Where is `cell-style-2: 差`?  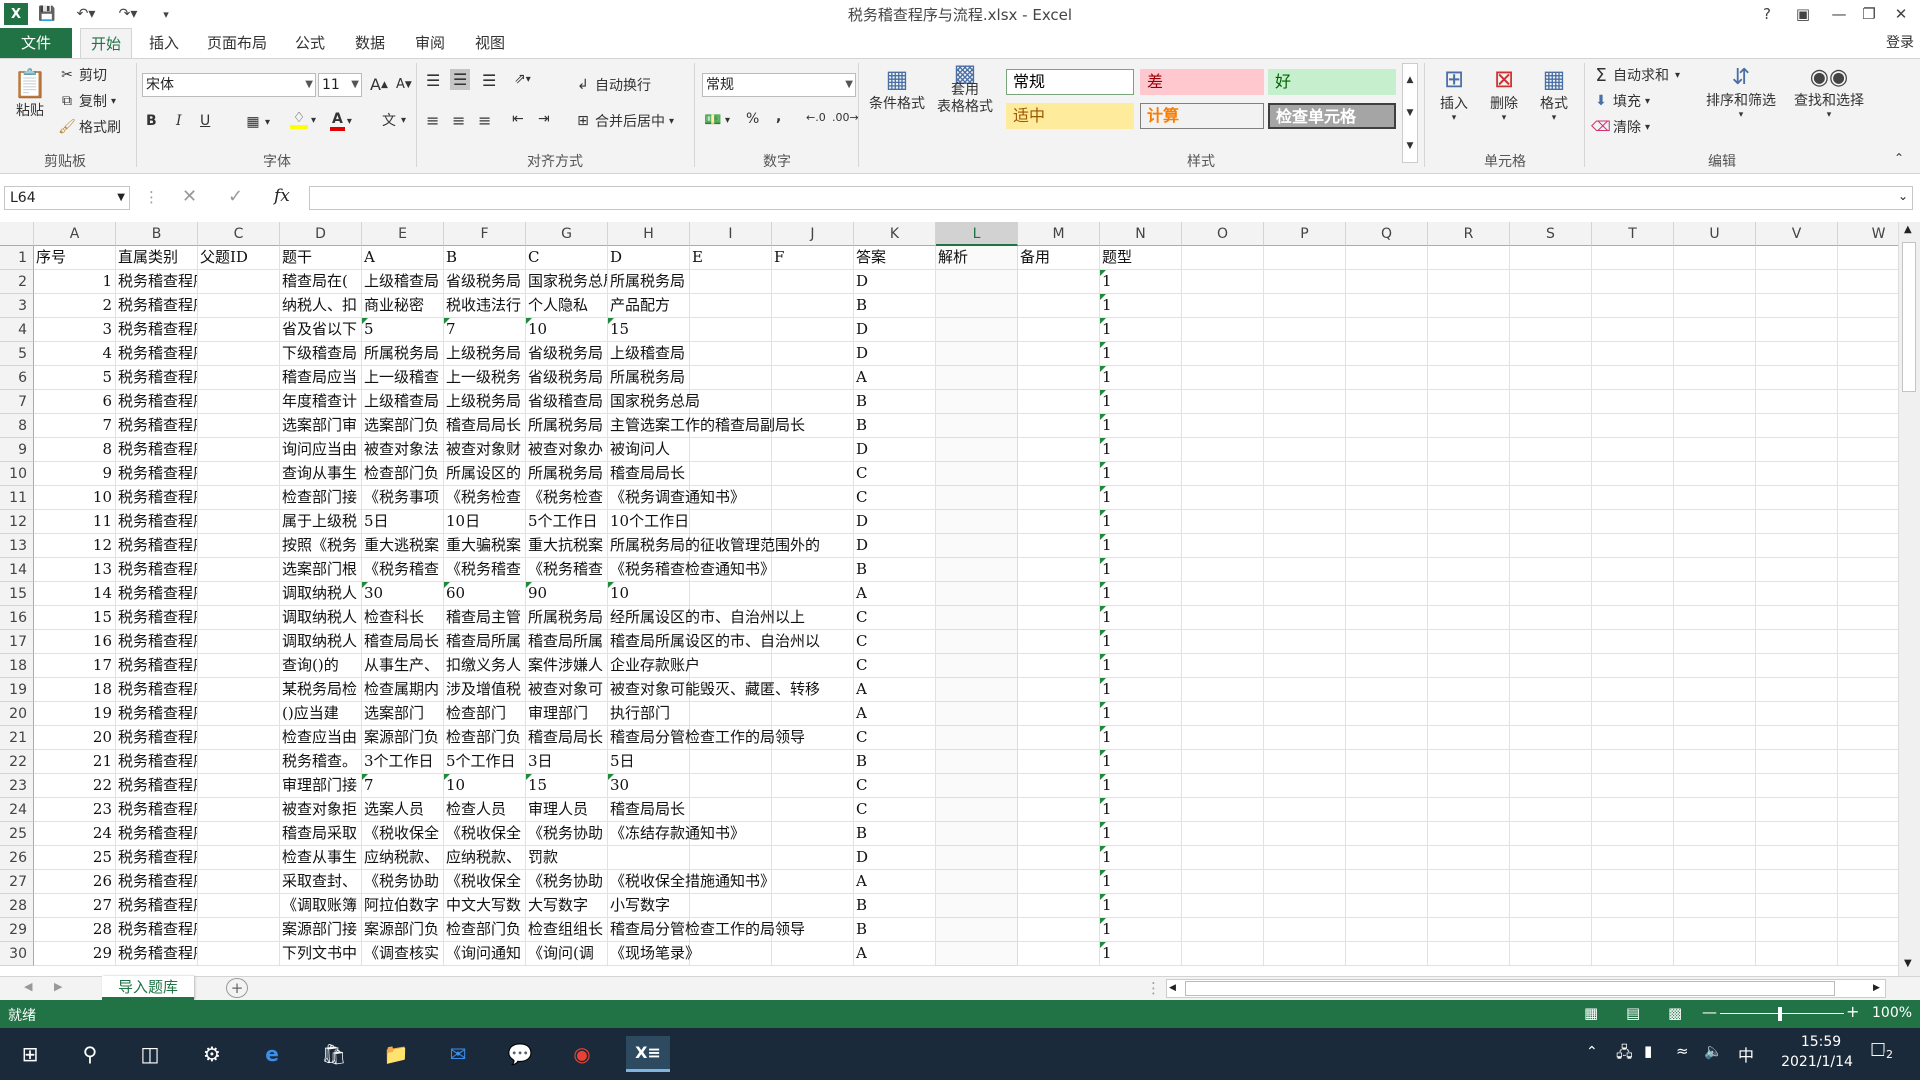
cell-style-2: 差 is located at coordinates (1202, 82).